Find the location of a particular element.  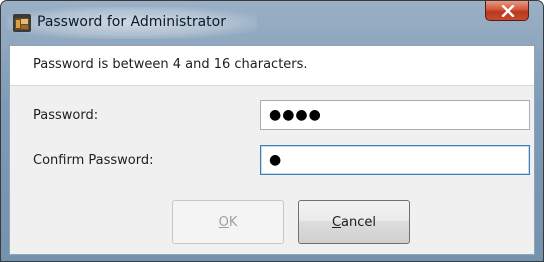

close-button is located at coordinates (507, 11).